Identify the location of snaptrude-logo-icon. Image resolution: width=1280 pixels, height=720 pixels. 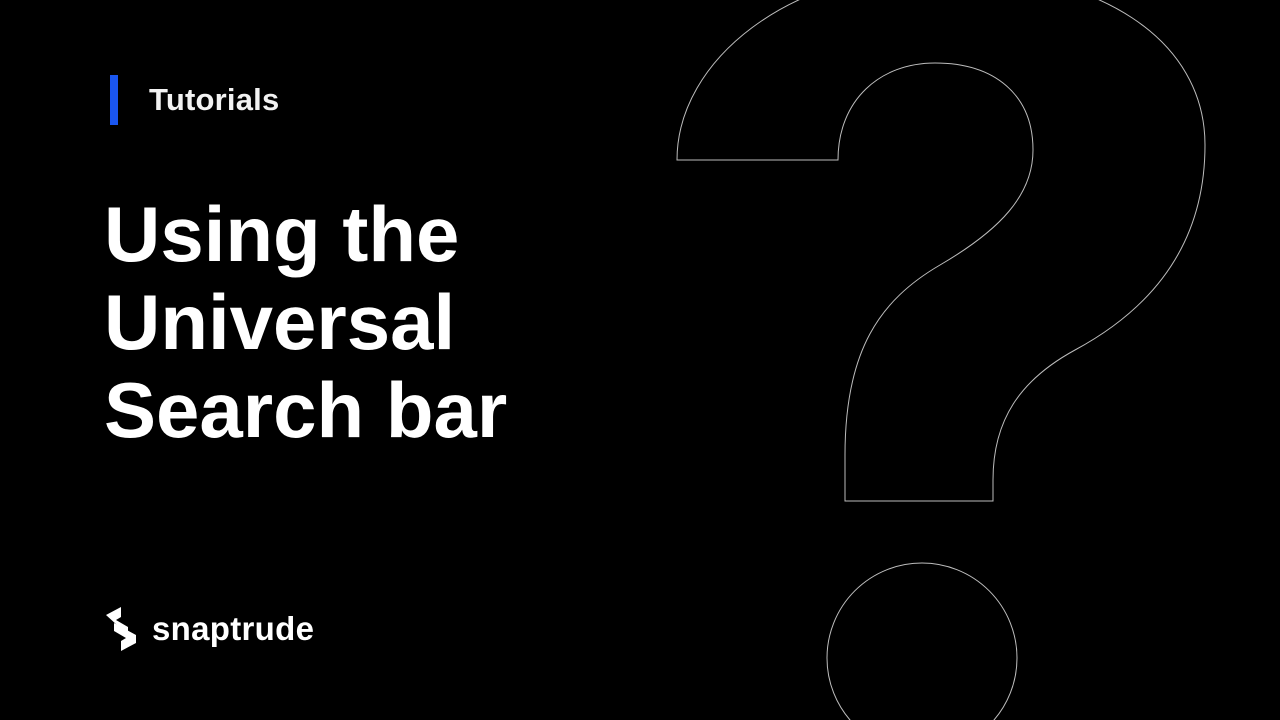
(121, 629).